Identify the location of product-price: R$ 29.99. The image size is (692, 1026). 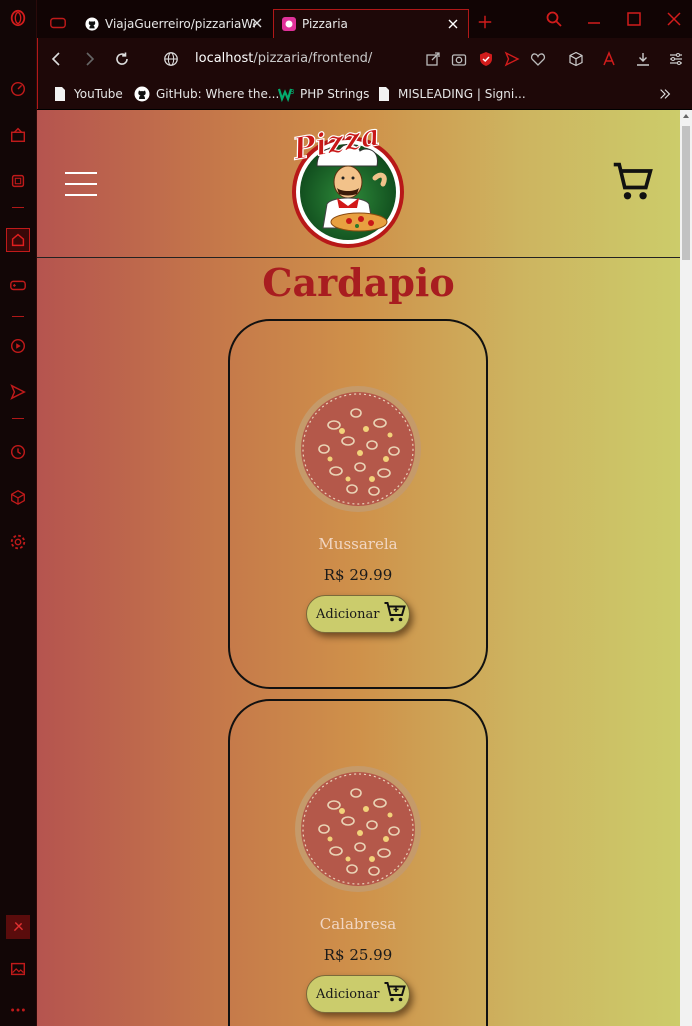
(358, 575).